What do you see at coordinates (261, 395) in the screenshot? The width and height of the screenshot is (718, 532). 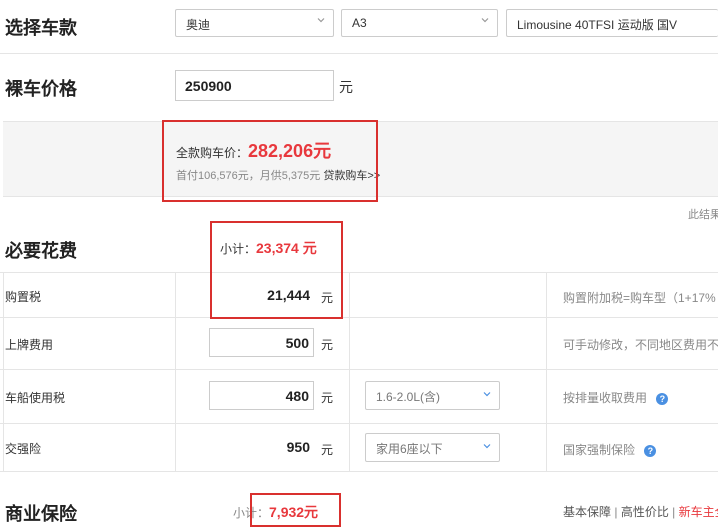 I see `vehicle-tax-input: 480` at bounding box center [261, 395].